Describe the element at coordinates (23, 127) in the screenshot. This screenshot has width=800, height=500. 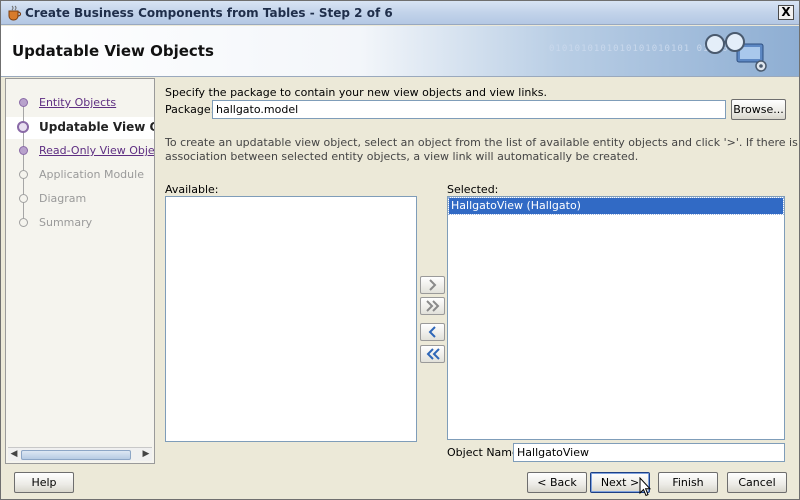
I see `step-current-icon` at that location.